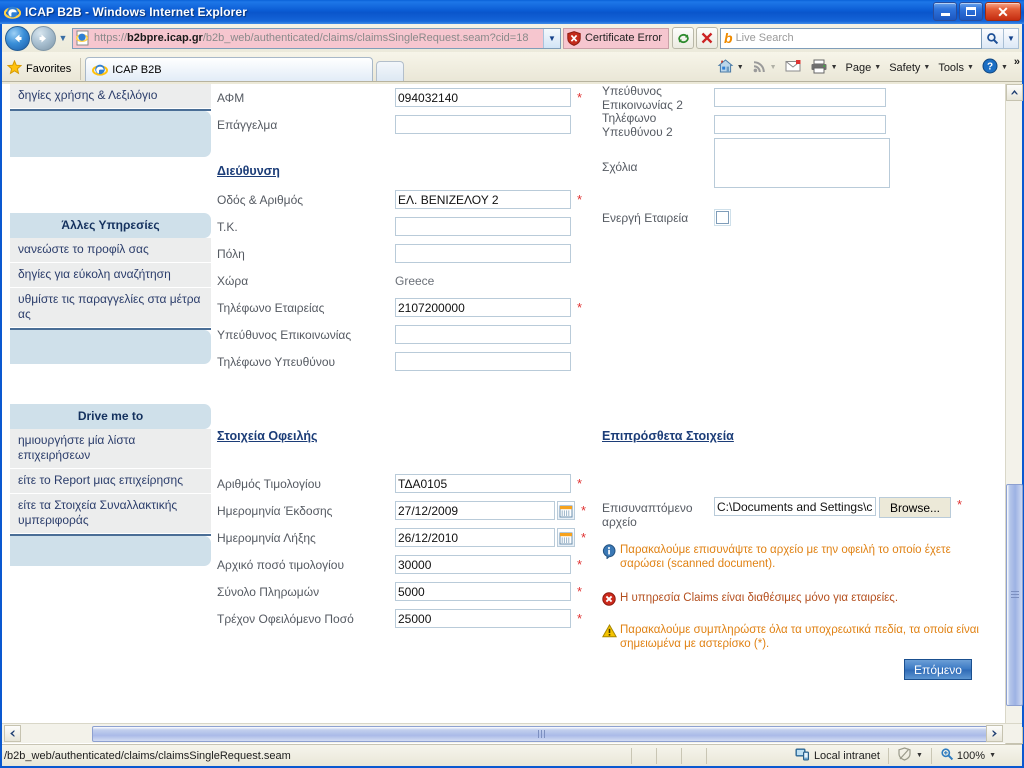 Image resolution: width=1024 pixels, height=768 pixels. I want to click on next-button: Επόμενο, so click(938, 669).